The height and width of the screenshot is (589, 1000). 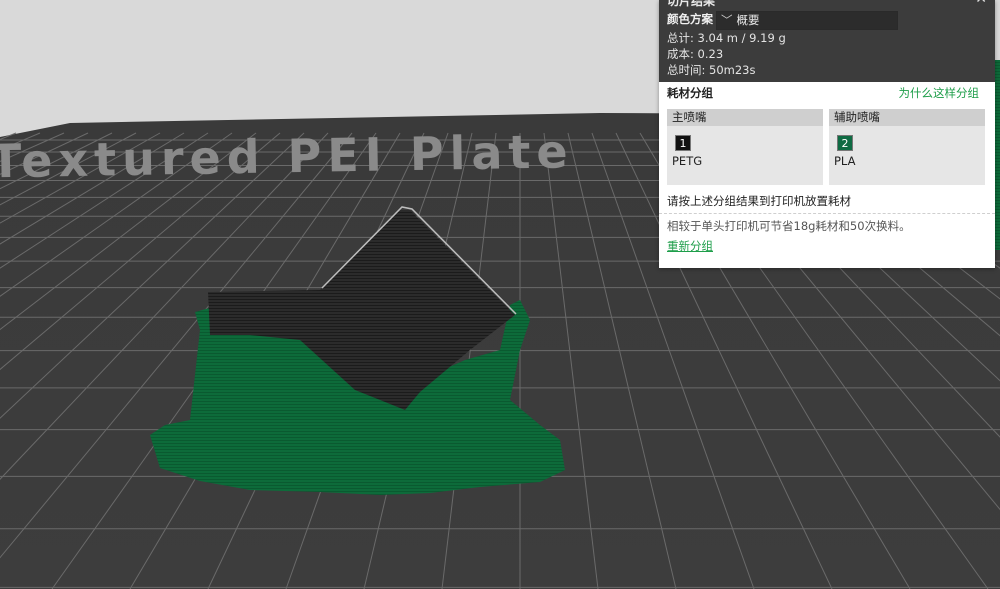 What do you see at coordinates (981, 3) in the screenshot?
I see `close-icon: ✕` at bounding box center [981, 3].